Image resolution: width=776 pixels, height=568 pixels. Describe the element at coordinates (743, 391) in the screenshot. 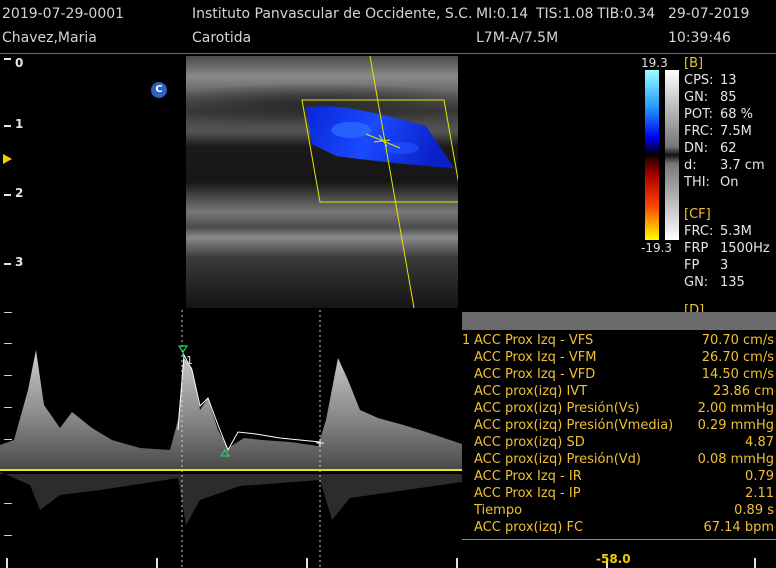

I see `measurement-value: 23.86 cm` at that location.